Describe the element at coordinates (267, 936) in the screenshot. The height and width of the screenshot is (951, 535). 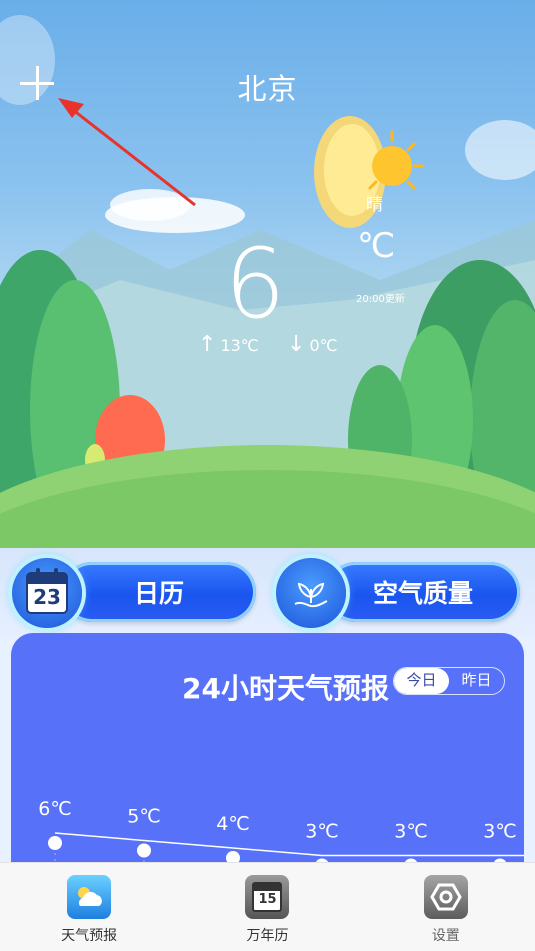
I see `nav-almanac-label: 万年历` at that location.